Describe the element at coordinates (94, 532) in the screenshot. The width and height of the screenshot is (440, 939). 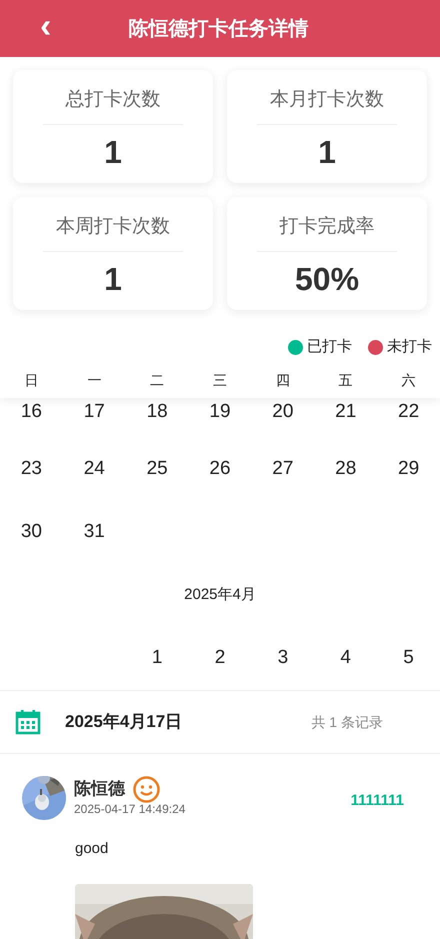
I see `calendar-day: 31` at that location.